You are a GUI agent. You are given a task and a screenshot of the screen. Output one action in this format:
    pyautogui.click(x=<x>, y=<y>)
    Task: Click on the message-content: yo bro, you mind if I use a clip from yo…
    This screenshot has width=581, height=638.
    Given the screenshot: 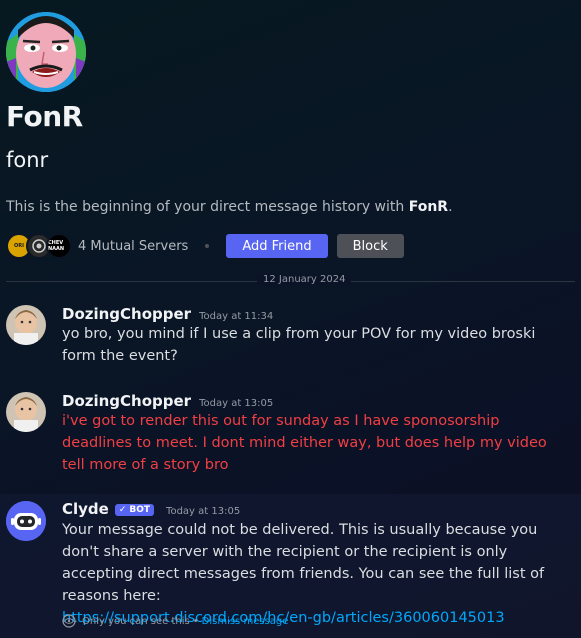 What is the action you would take?
    pyautogui.click(x=299, y=345)
    